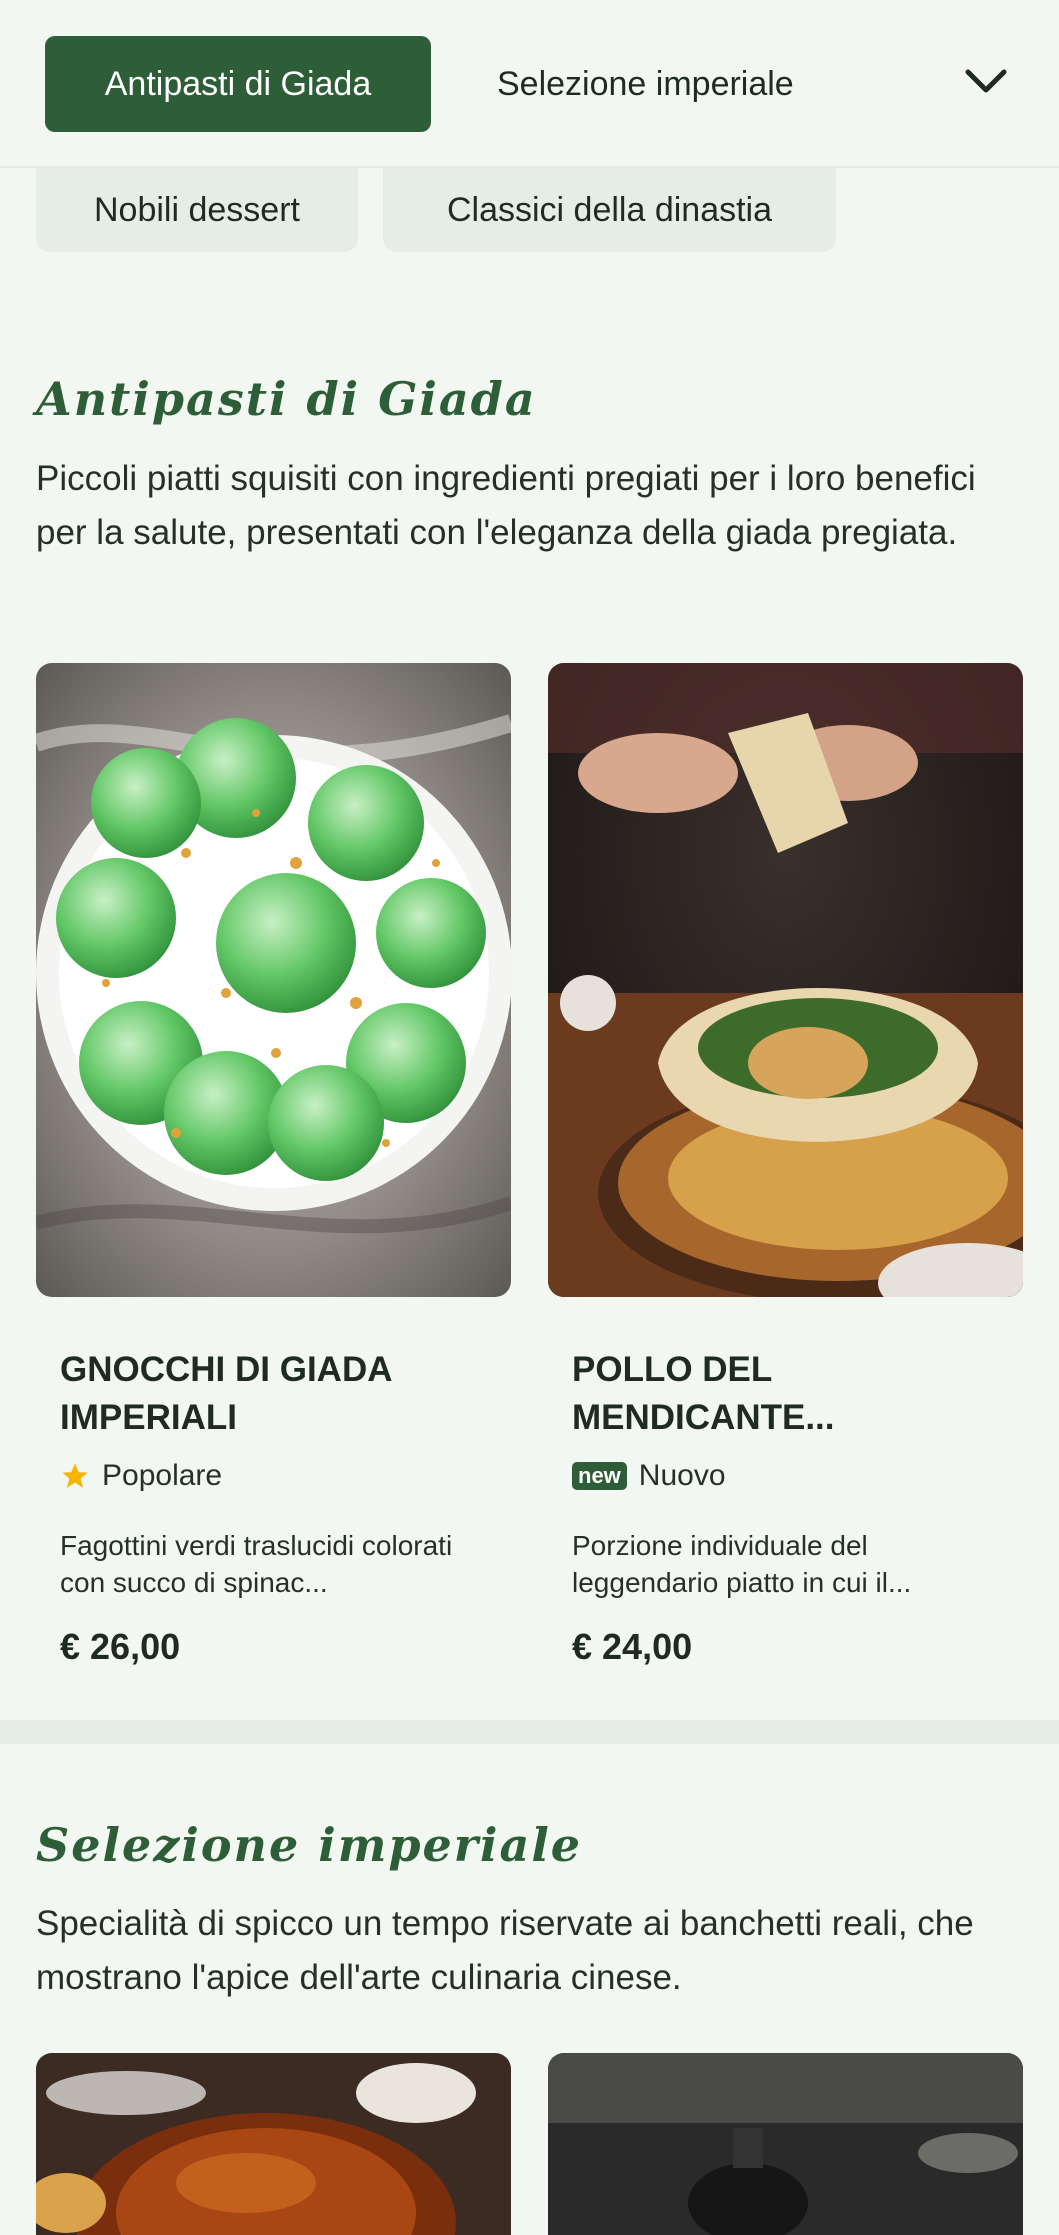 The width and height of the screenshot is (1059, 2235). What do you see at coordinates (286, 399) in the screenshot?
I see `section-title-antipasti: Antipasti di Giada` at bounding box center [286, 399].